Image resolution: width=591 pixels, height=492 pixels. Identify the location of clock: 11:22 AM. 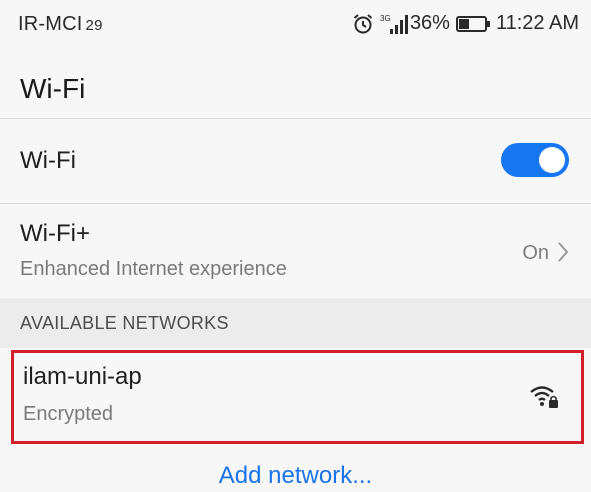
(537, 23).